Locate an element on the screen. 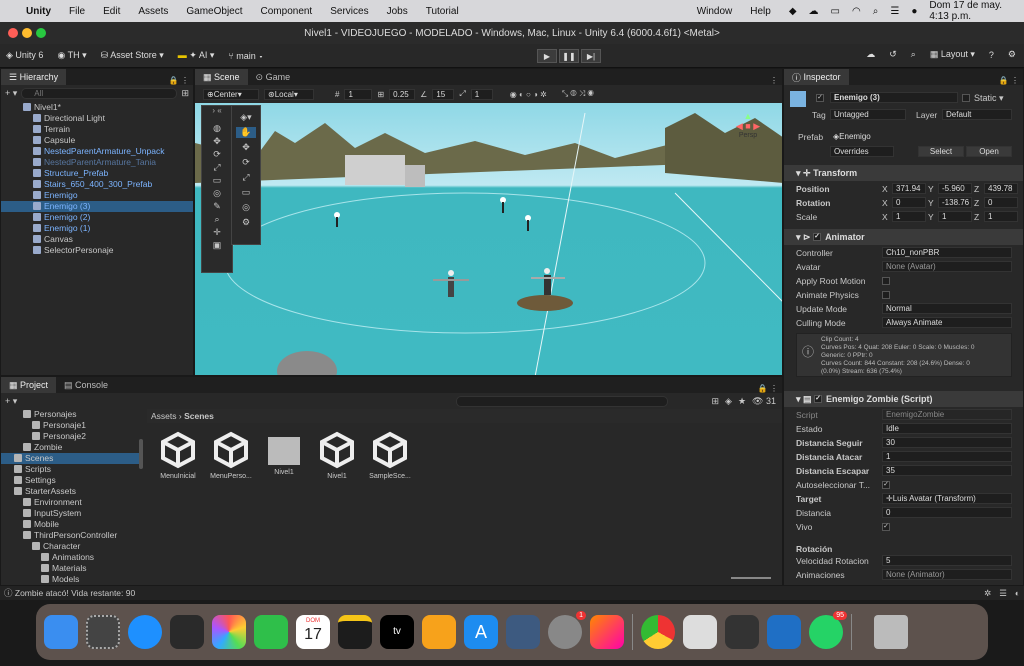  scale-field: 1 is located at coordinates (481, 94).